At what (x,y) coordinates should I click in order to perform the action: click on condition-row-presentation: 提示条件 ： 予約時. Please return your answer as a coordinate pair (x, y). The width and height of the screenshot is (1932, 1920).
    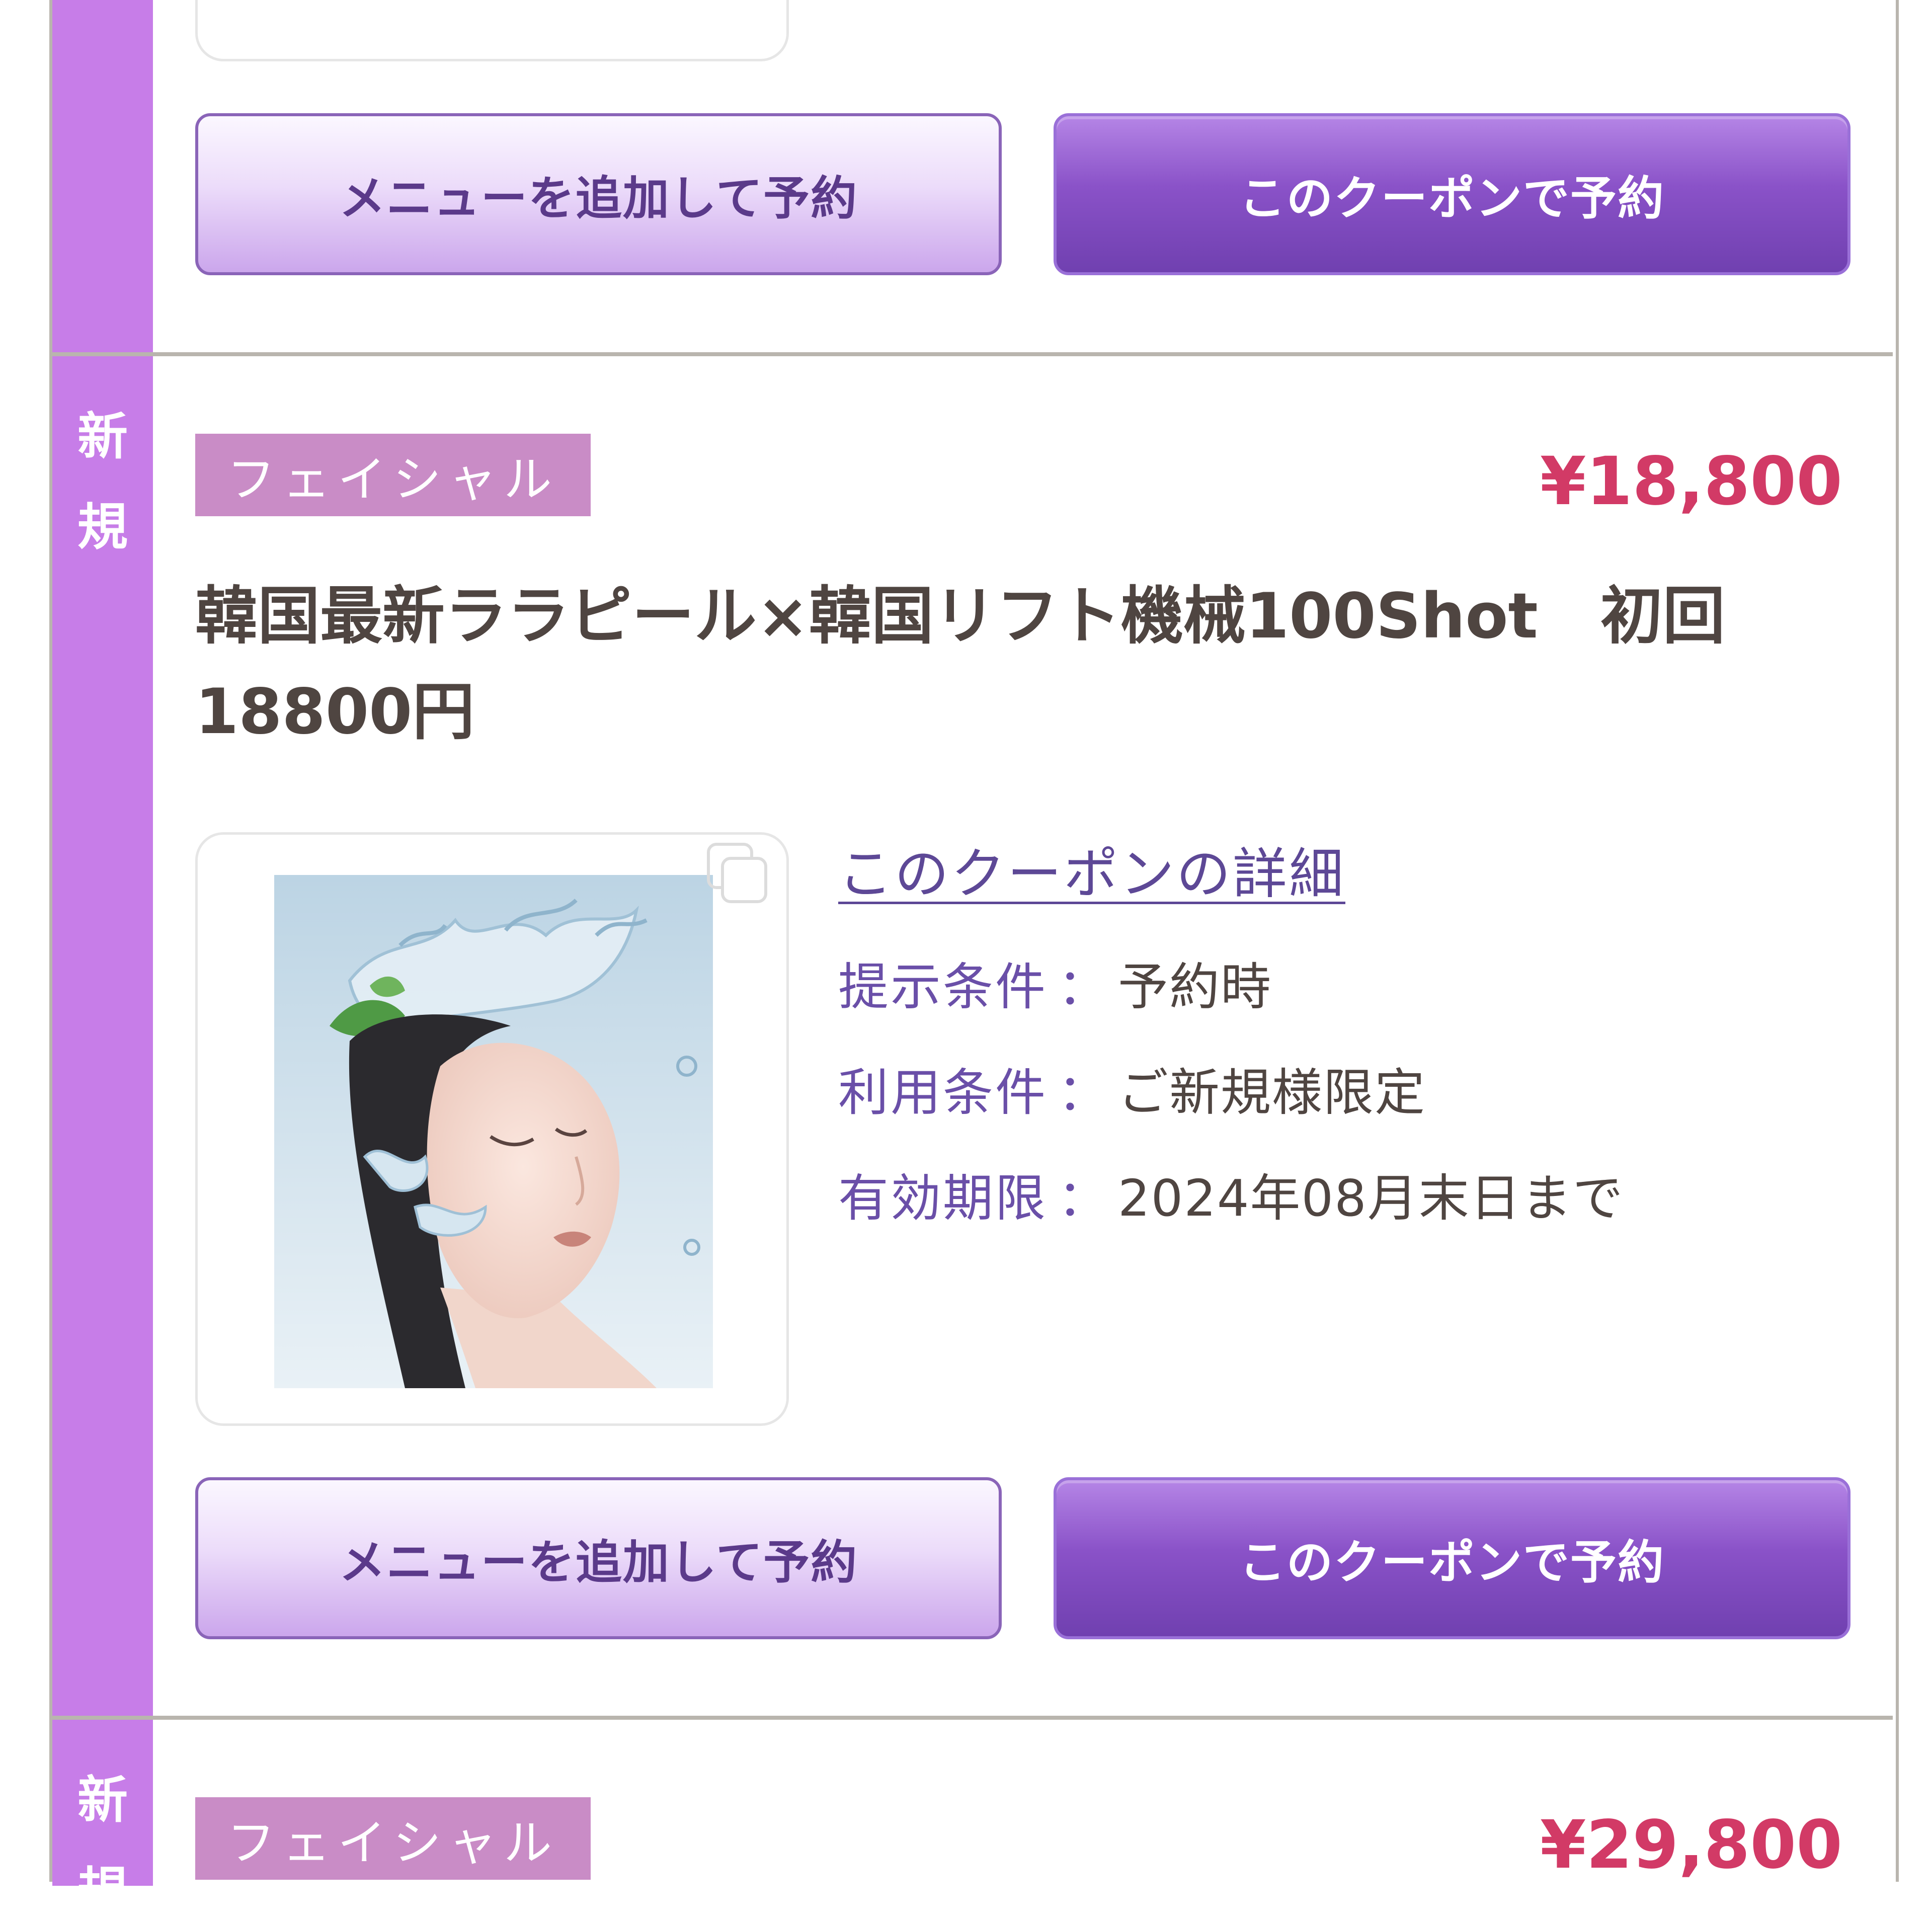
    Looking at the image, I should click on (1055, 982).